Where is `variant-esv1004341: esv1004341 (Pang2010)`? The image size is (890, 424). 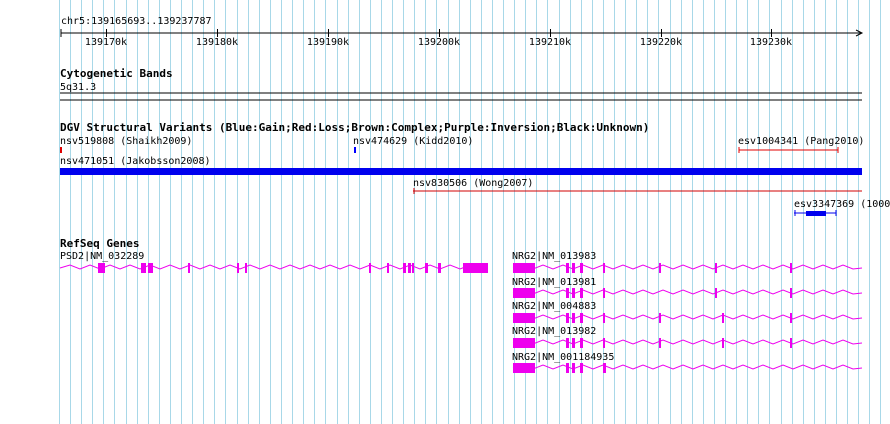 variant-esv1004341: esv1004341 (Pang2010) is located at coordinates (801, 144).